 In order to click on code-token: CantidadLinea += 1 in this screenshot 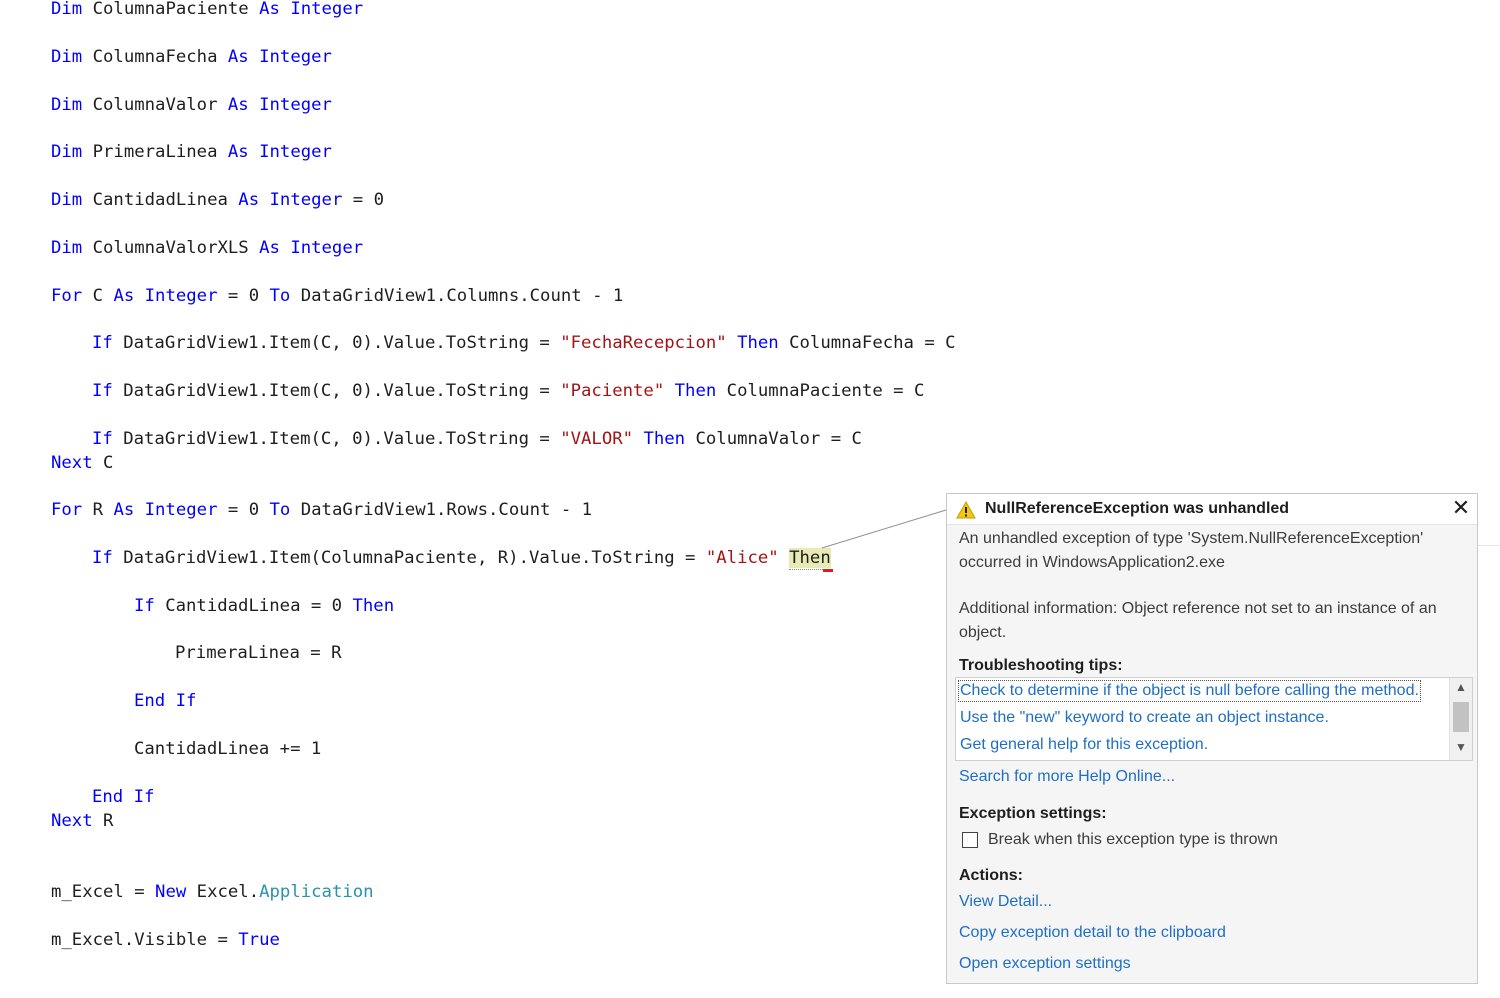, I will do `click(228, 749)`.